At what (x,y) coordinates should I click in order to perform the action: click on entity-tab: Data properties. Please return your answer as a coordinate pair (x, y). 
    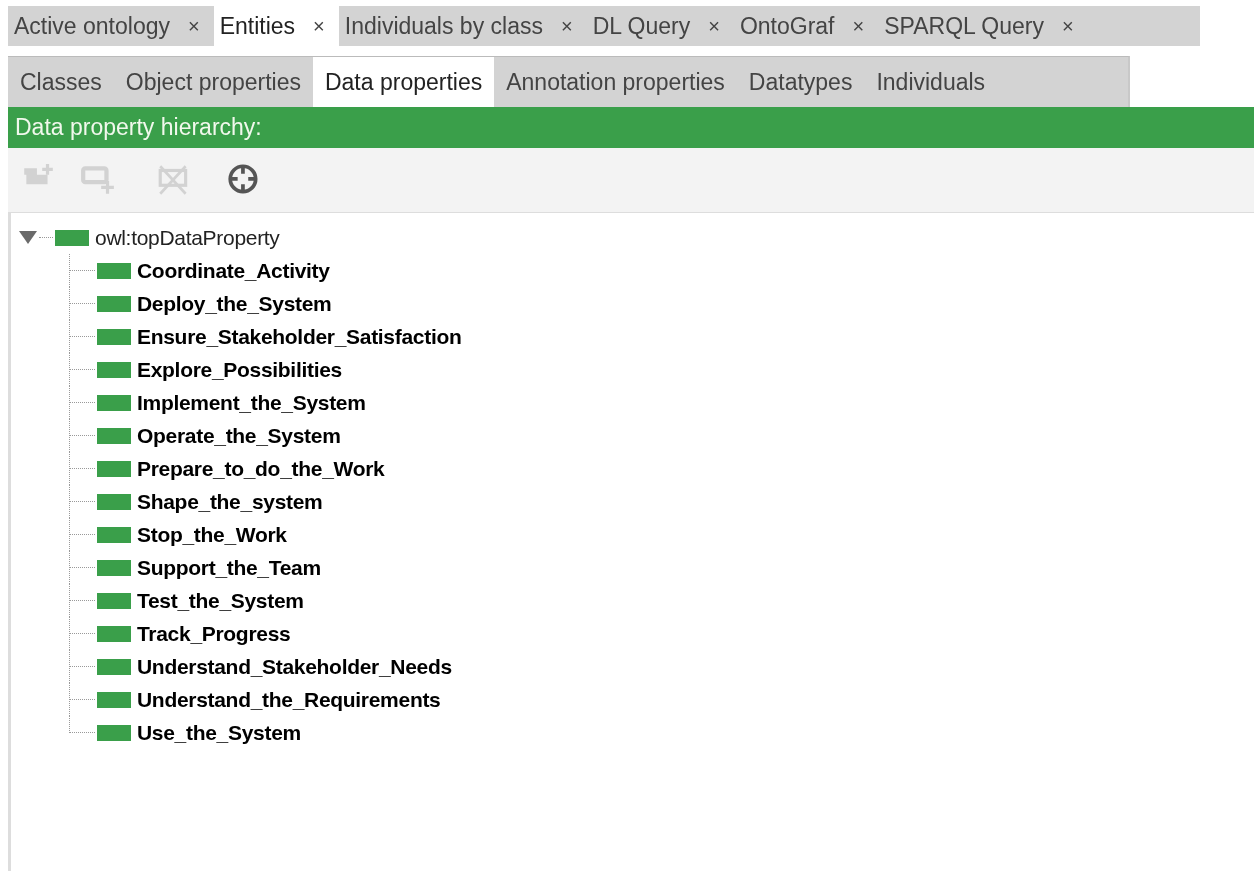
    Looking at the image, I should click on (403, 82).